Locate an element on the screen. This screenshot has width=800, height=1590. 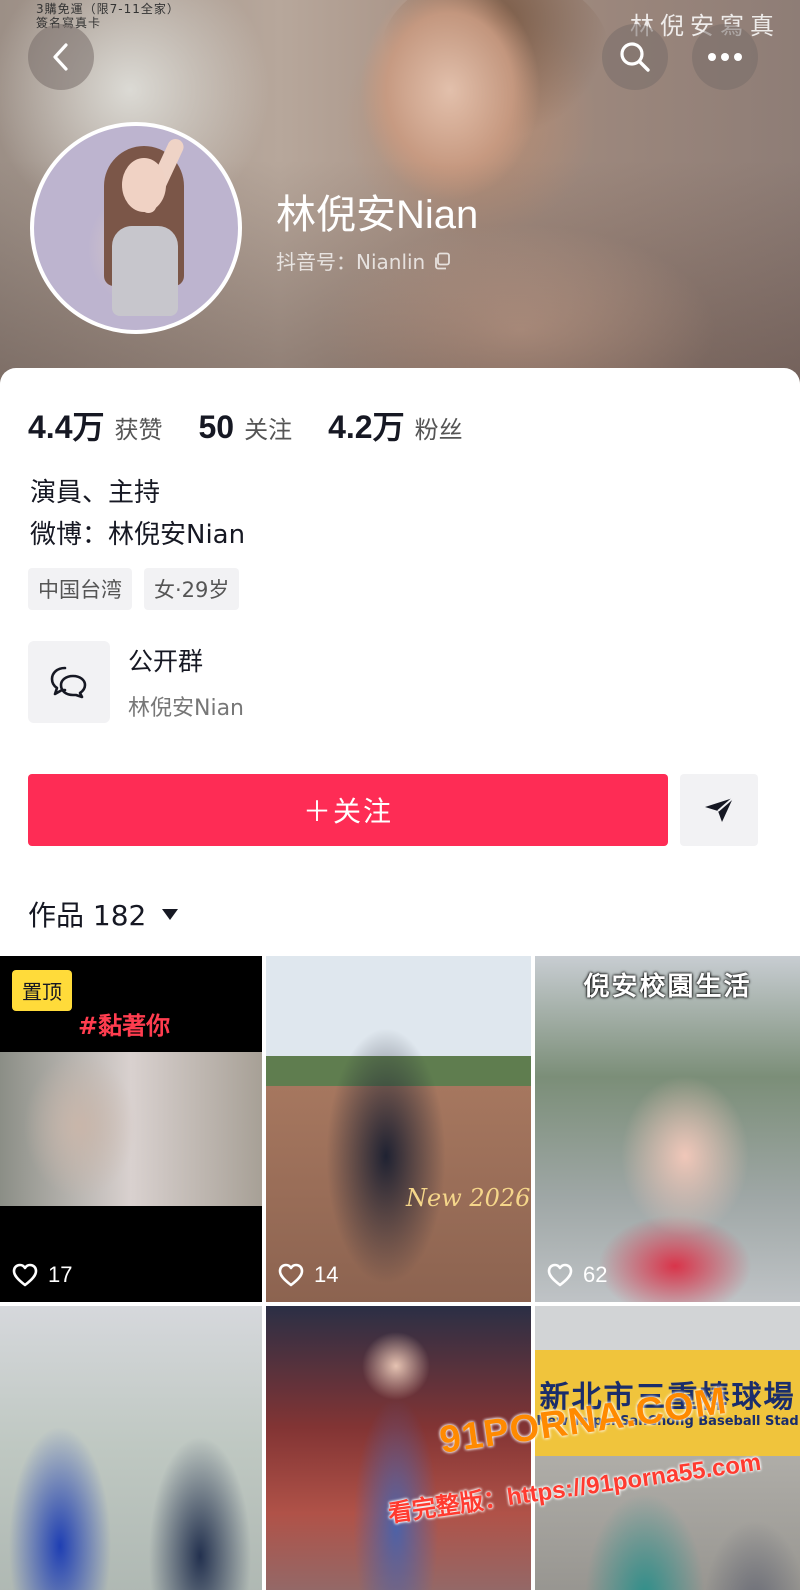
profile-name: 林倪安Nian is located at coordinates (377, 215).